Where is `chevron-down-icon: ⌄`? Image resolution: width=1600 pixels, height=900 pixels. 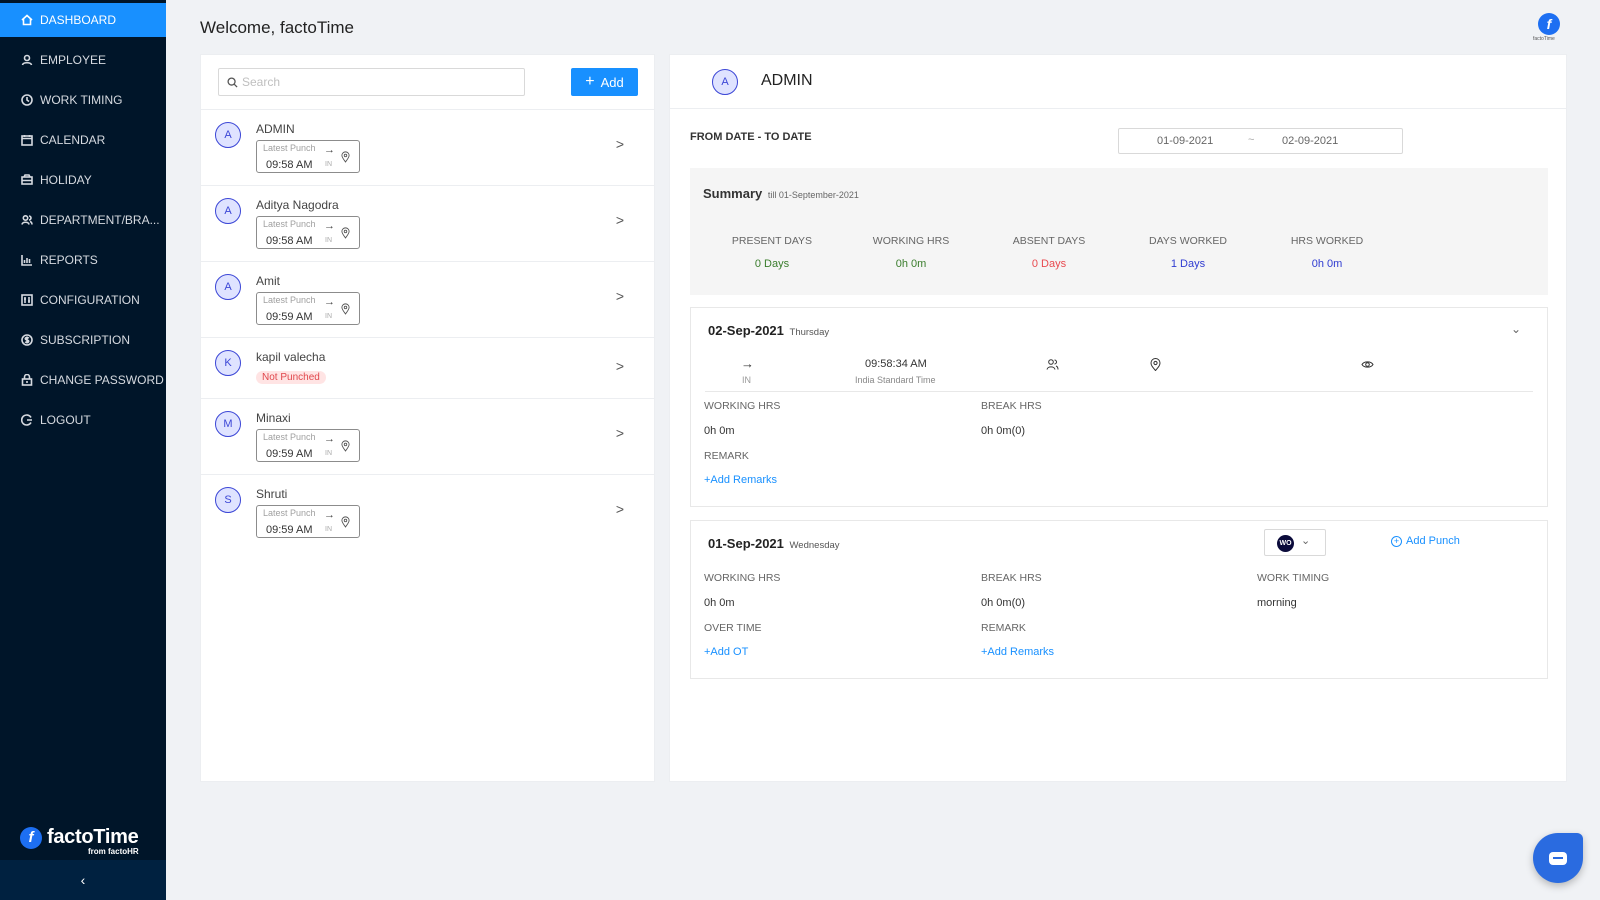
chevron-down-icon: ⌄ is located at coordinates (1516, 329).